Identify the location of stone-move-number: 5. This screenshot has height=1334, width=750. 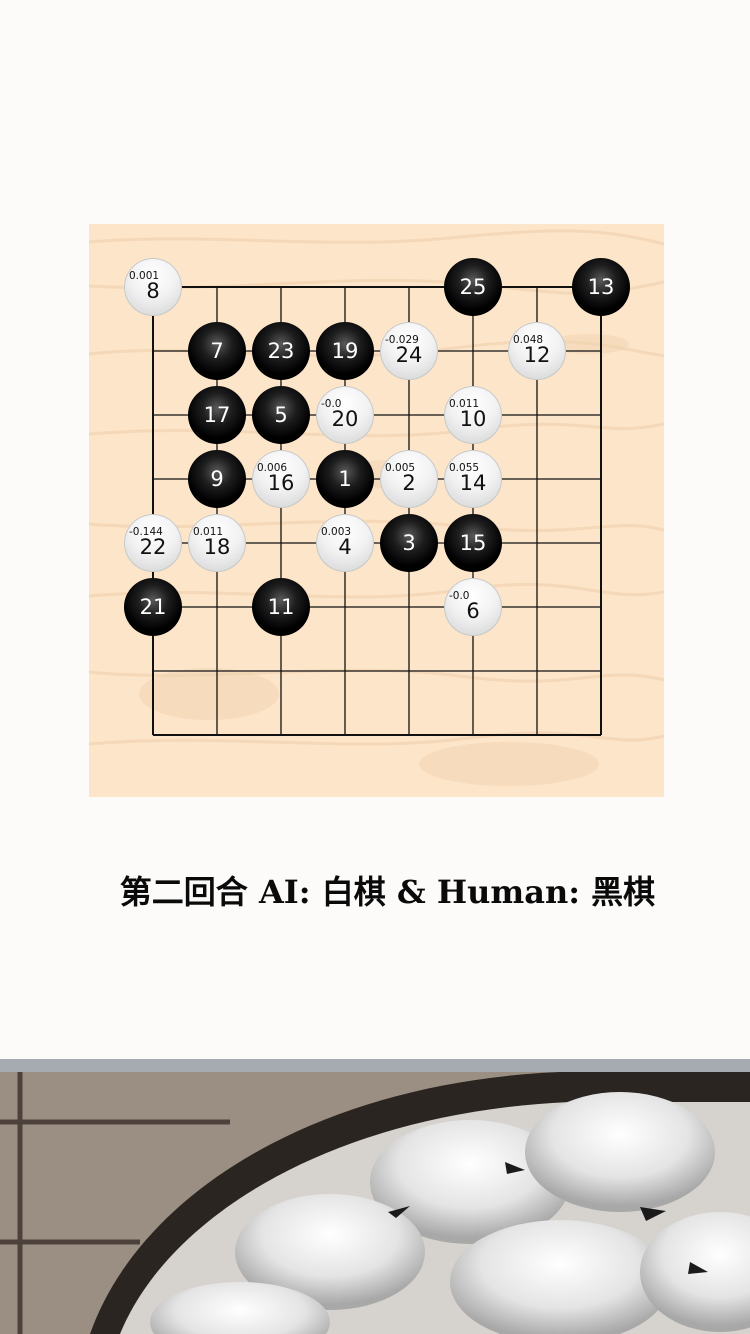
(281, 415).